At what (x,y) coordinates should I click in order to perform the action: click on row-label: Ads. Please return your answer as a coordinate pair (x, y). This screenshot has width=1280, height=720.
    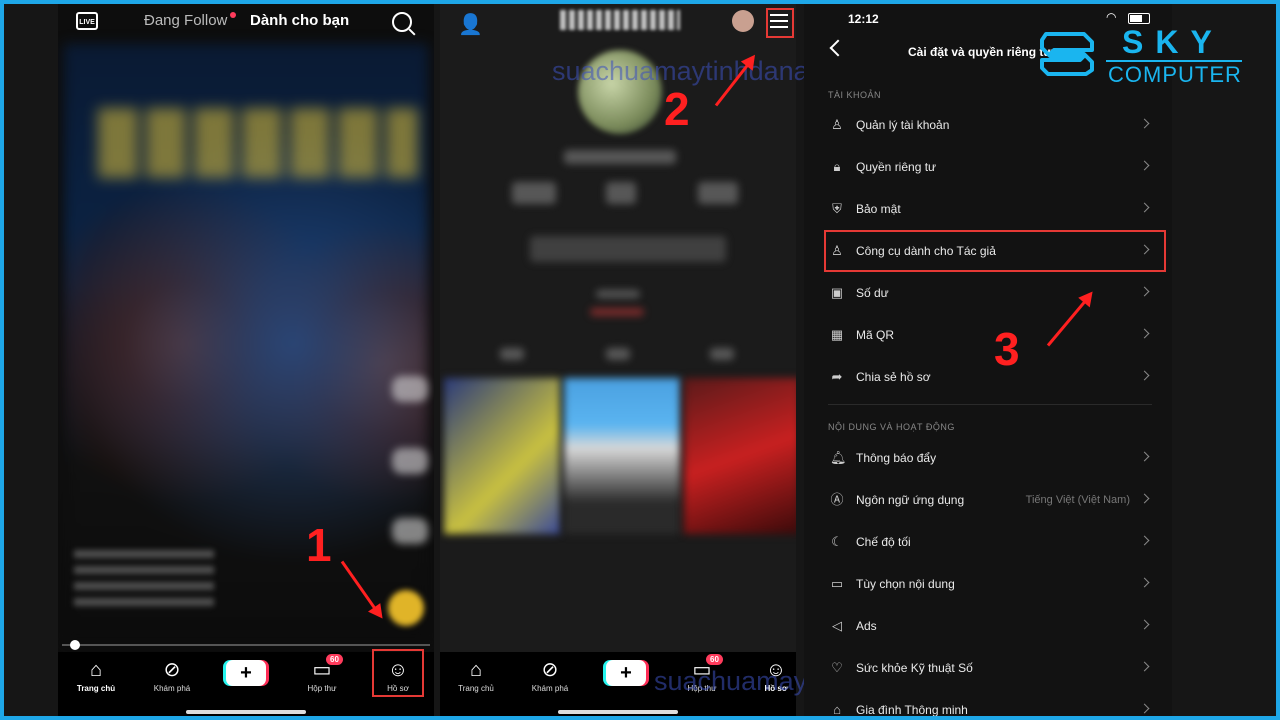
    Looking at the image, I should click on (866, 626).